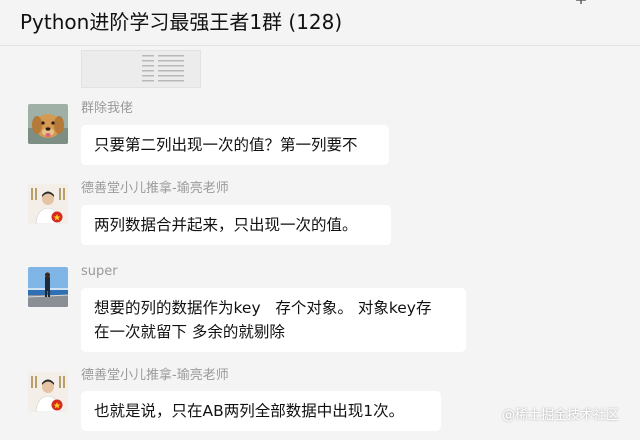 Image resolution: width=640 pixels, height=440 pixels. I want to click on message-bubble: 两列数据合并起来，只出现一次的值。, so click(236, 225).